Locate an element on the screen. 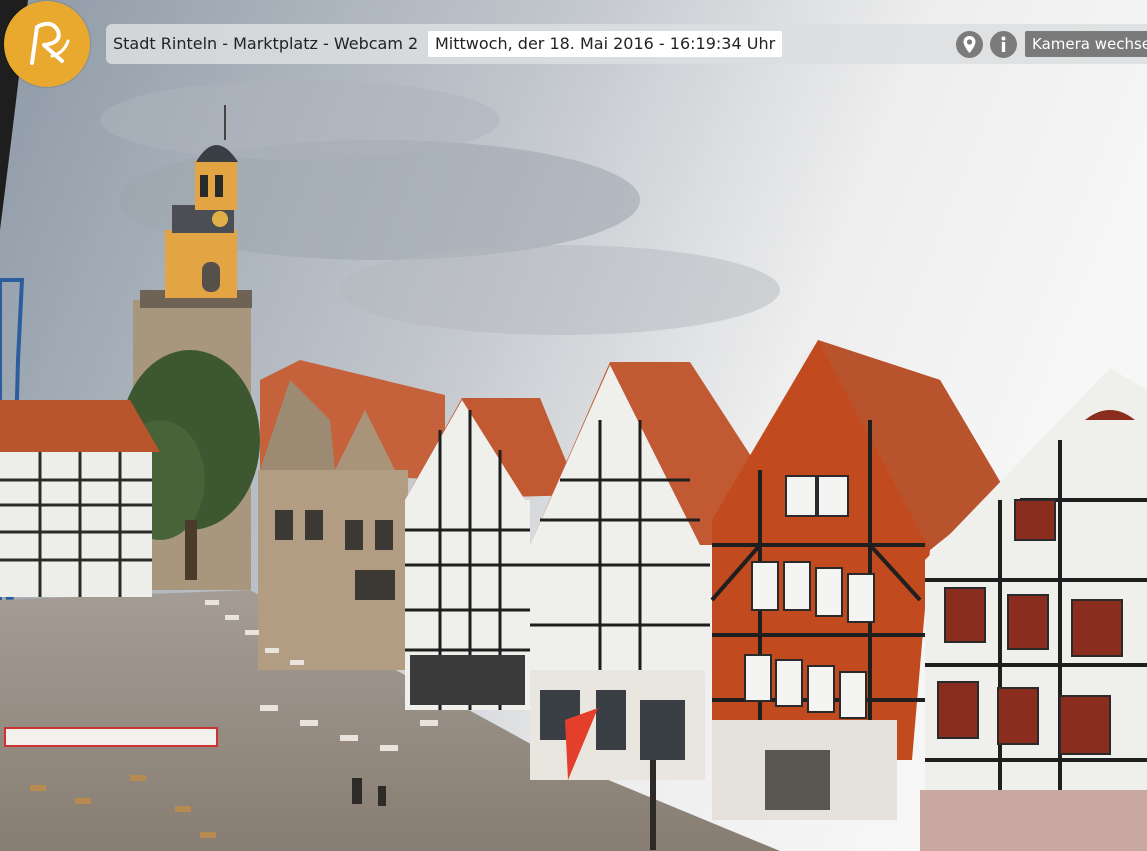 Image resolution: width=1147 pixels, height=851 pixels. location-button is located at coordinates (969, 44).